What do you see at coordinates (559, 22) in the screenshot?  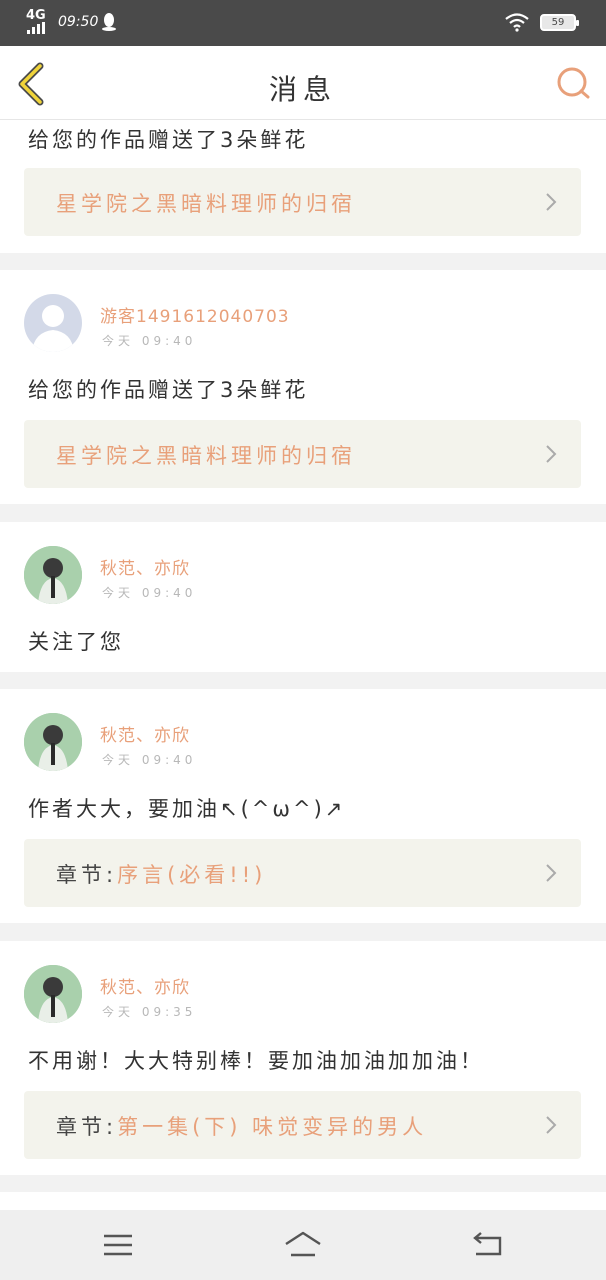 I see `battery-indicator: 59` at bounding box center [559, 22].